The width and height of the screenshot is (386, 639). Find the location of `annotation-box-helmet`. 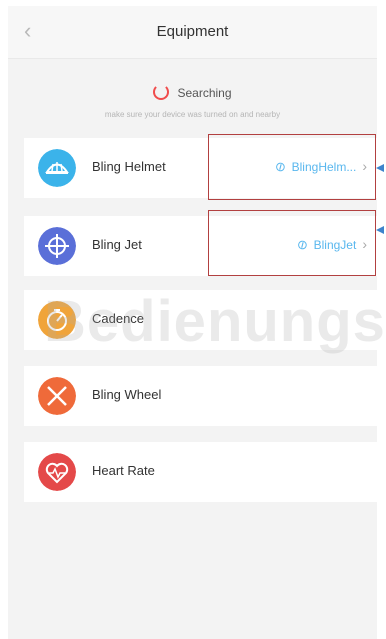

annotation-box-helmet is located at coordinates (292, 167).